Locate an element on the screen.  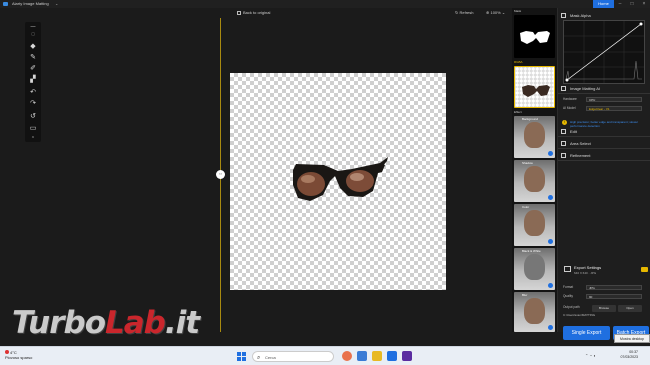
zoom-value: 100% is located at coordinates (495, 12).